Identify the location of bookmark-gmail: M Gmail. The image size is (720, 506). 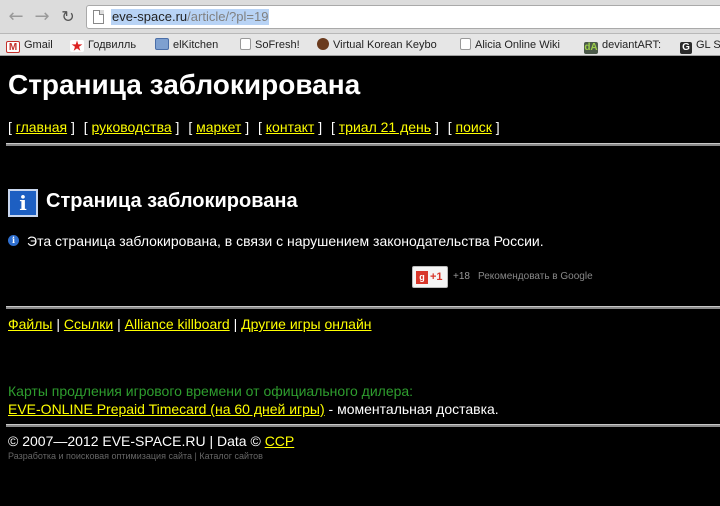
(29, 45).